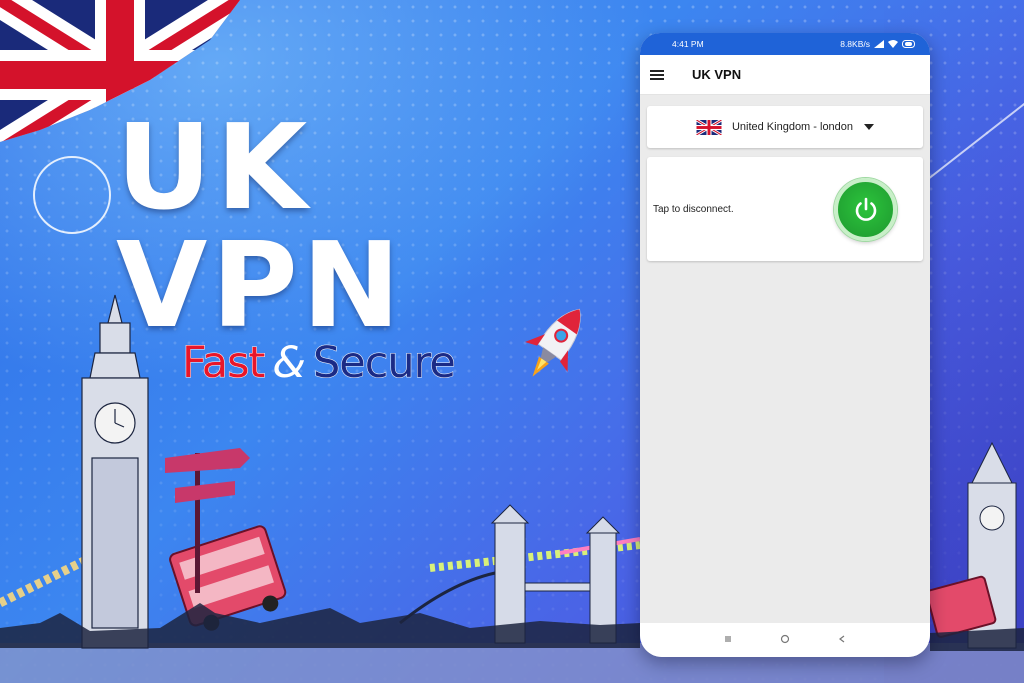 Image resolution: width=1024 pixels, height=683 pixels. What do you see at coordinates (842, 640) in the screenshot?
I see `back-icon` at bounding box center [842, 640].